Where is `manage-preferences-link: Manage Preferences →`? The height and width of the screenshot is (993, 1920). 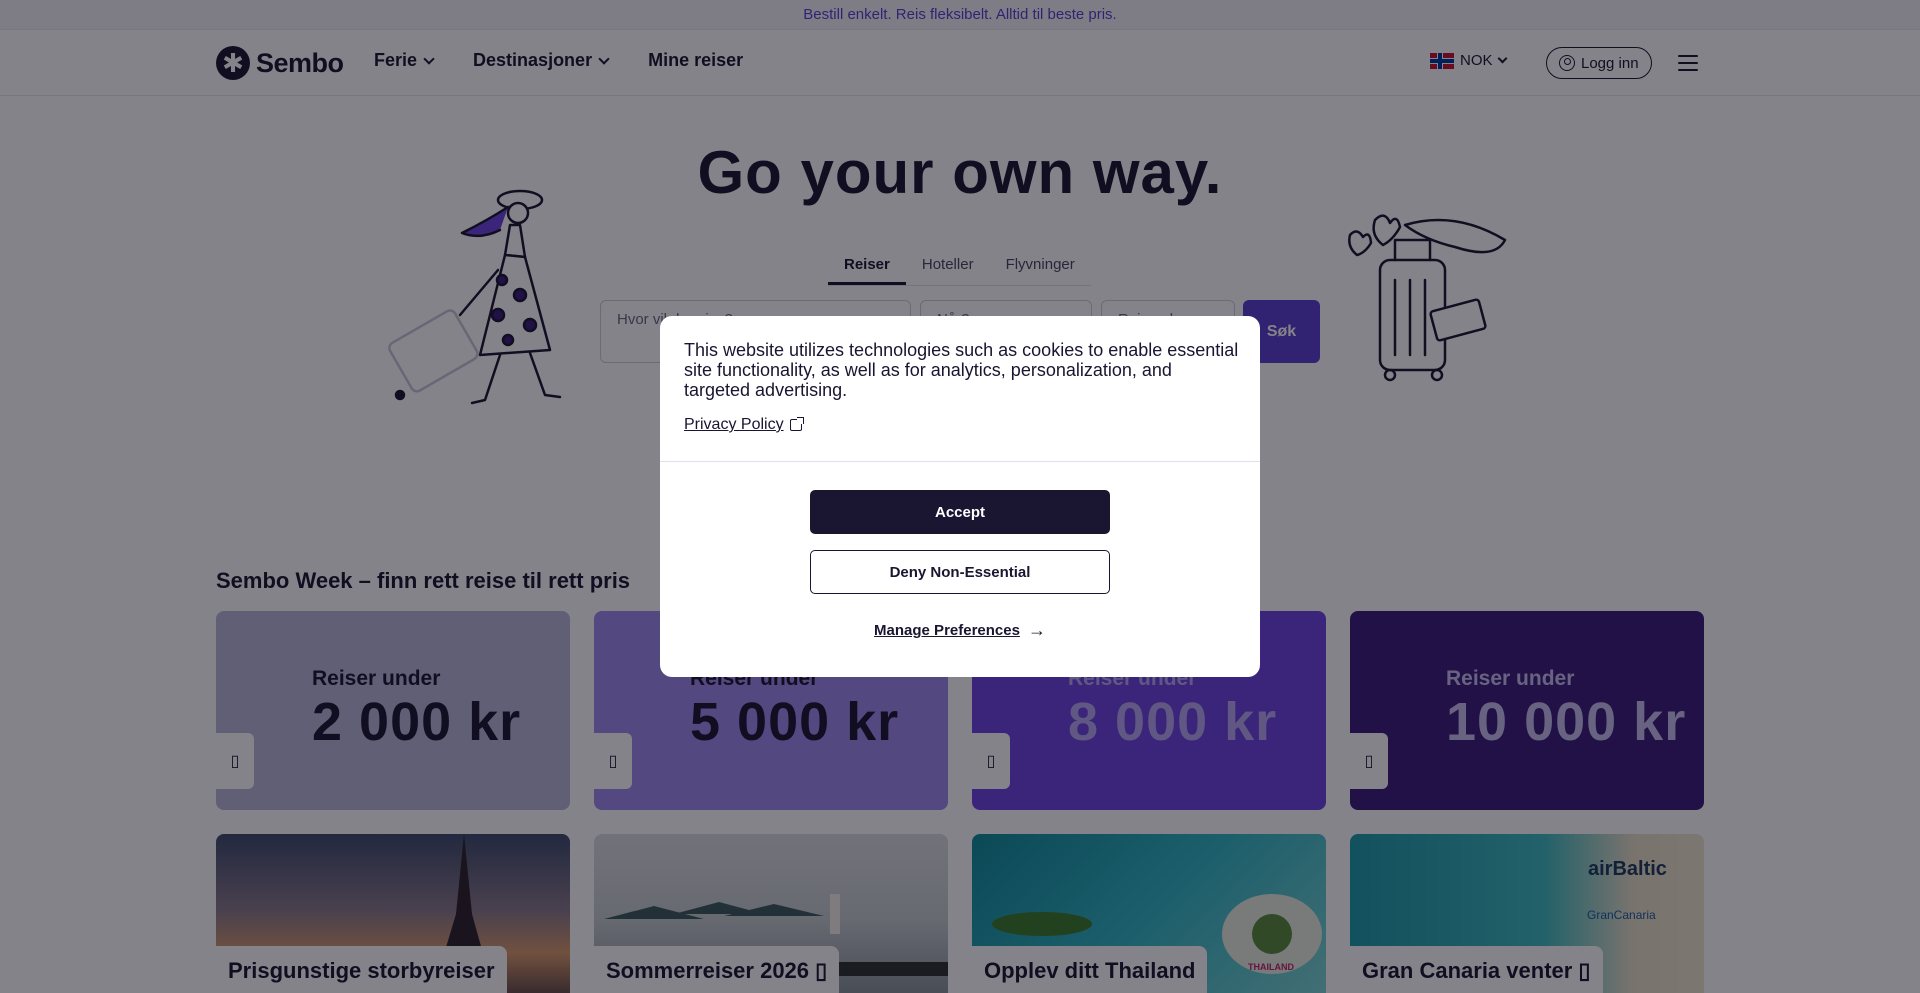
manage-preferences-link: Manage Preferences → is located at coordinates (960, 630).